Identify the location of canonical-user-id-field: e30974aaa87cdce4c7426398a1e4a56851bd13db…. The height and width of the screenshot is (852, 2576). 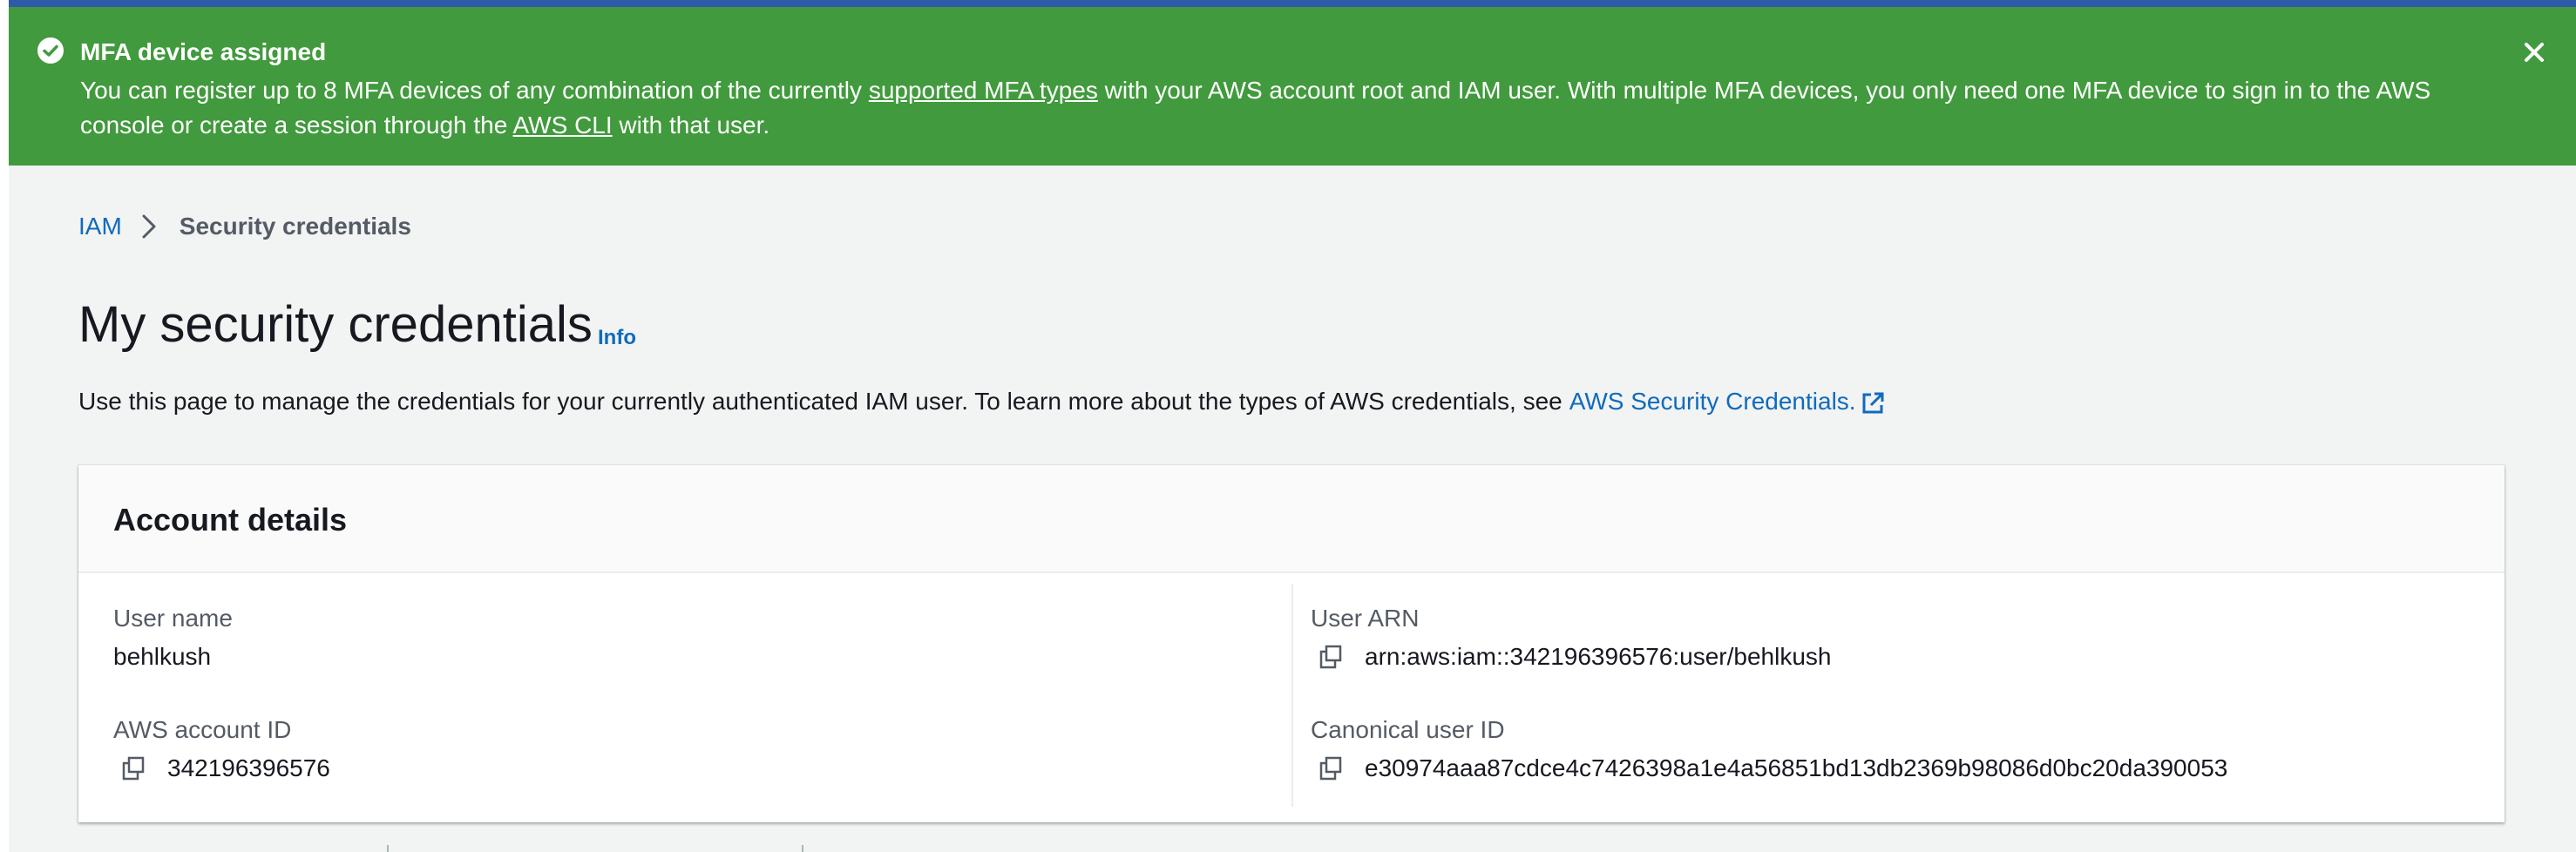
(1773, 768).